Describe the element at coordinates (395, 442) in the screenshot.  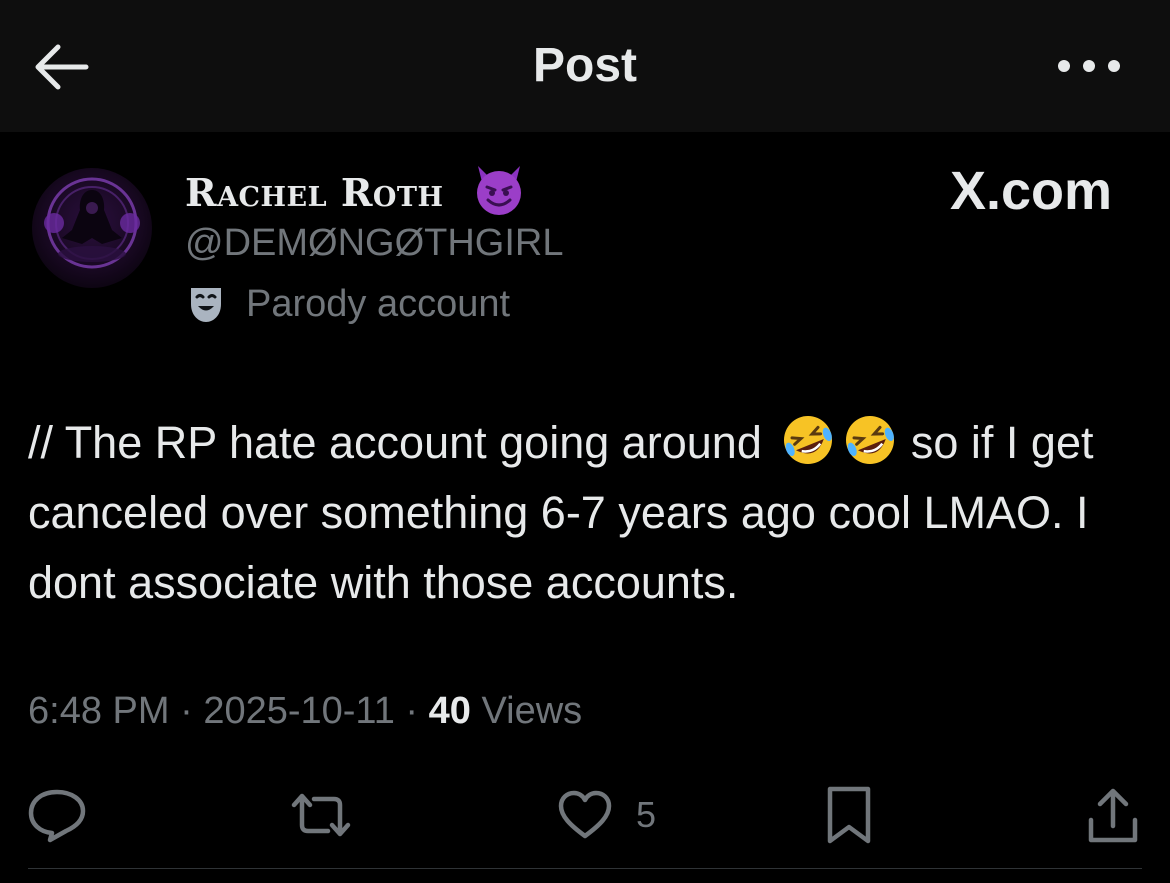
I see `post-text-part1: // The RP hate account going around` at that location.